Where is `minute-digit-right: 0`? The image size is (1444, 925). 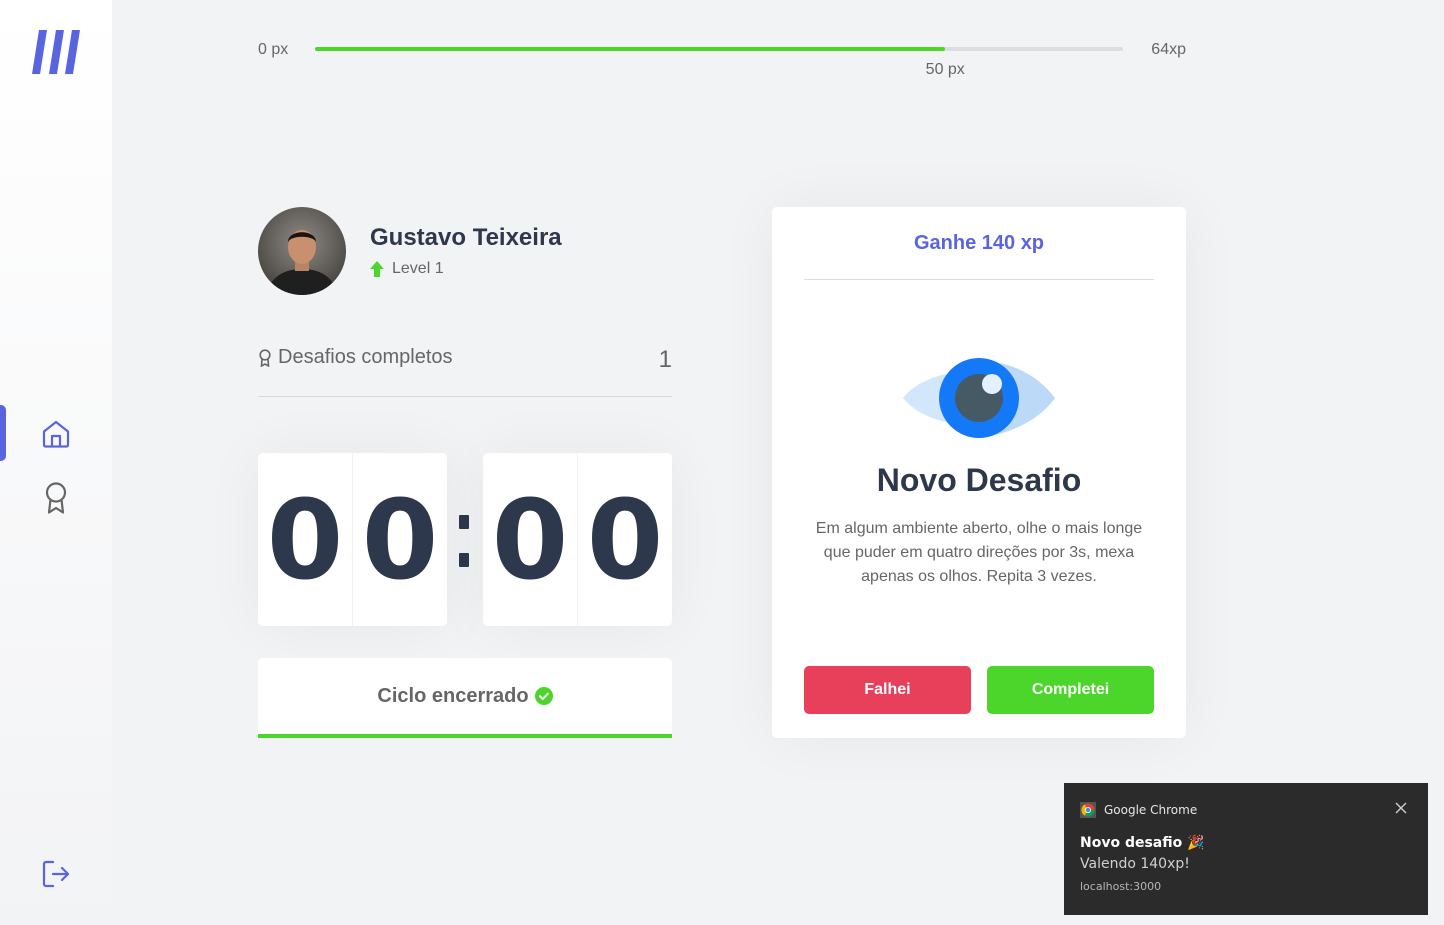
minute-digit-right: 0 is located at coordinates (400, 539).